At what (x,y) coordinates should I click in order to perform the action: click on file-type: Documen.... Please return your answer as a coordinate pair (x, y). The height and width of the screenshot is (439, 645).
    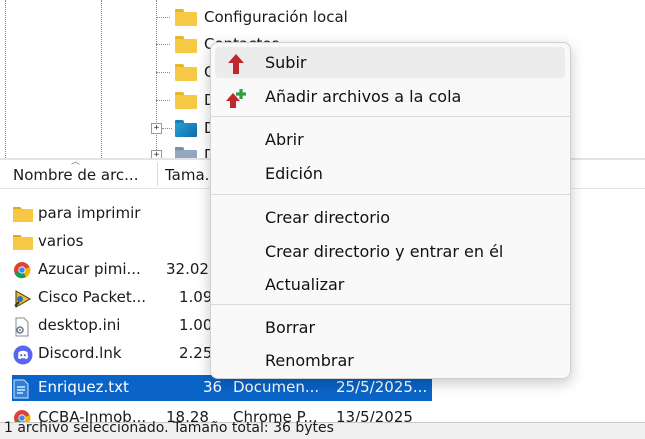
    Looking at the image, I should click on (276, 387).